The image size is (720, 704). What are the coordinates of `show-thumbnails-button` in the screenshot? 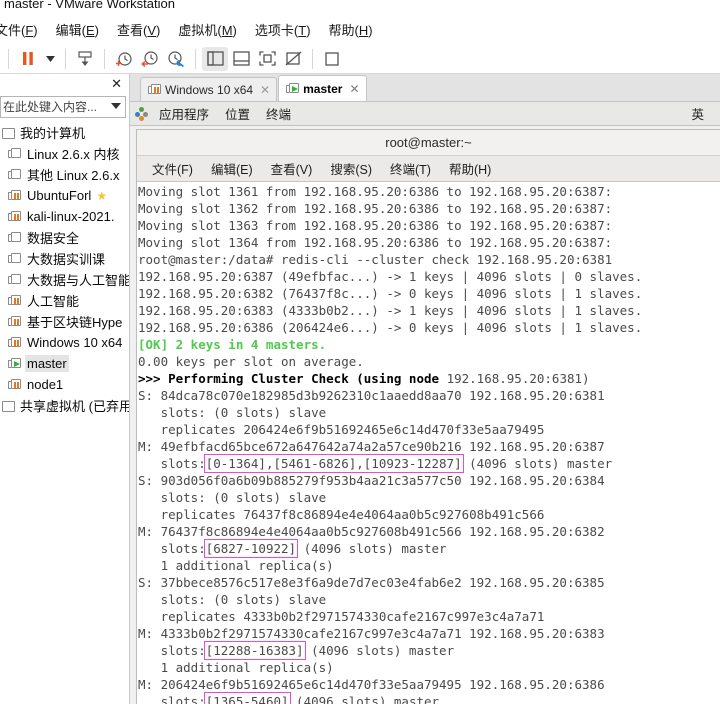 It's located at (241, 59).